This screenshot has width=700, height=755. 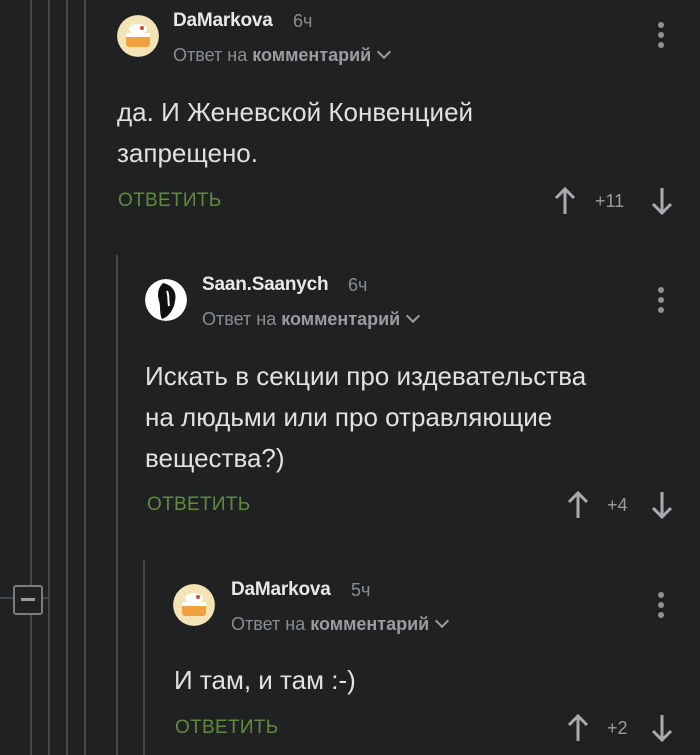 What do you see at coordinates (617, 728) in the screenshot?
I see `comment-score: +2` at bounding box center [617, 728].